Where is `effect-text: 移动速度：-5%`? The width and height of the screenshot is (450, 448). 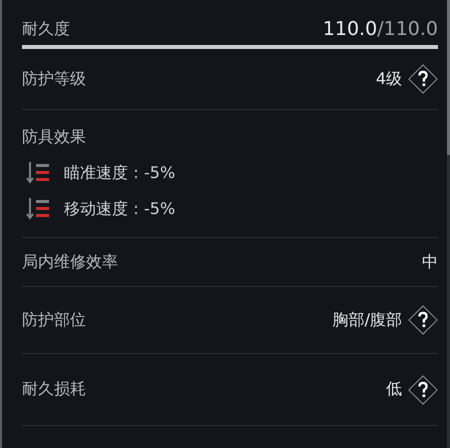
effect-text: 移动速度：-5% is located at coordinates (120, 209).